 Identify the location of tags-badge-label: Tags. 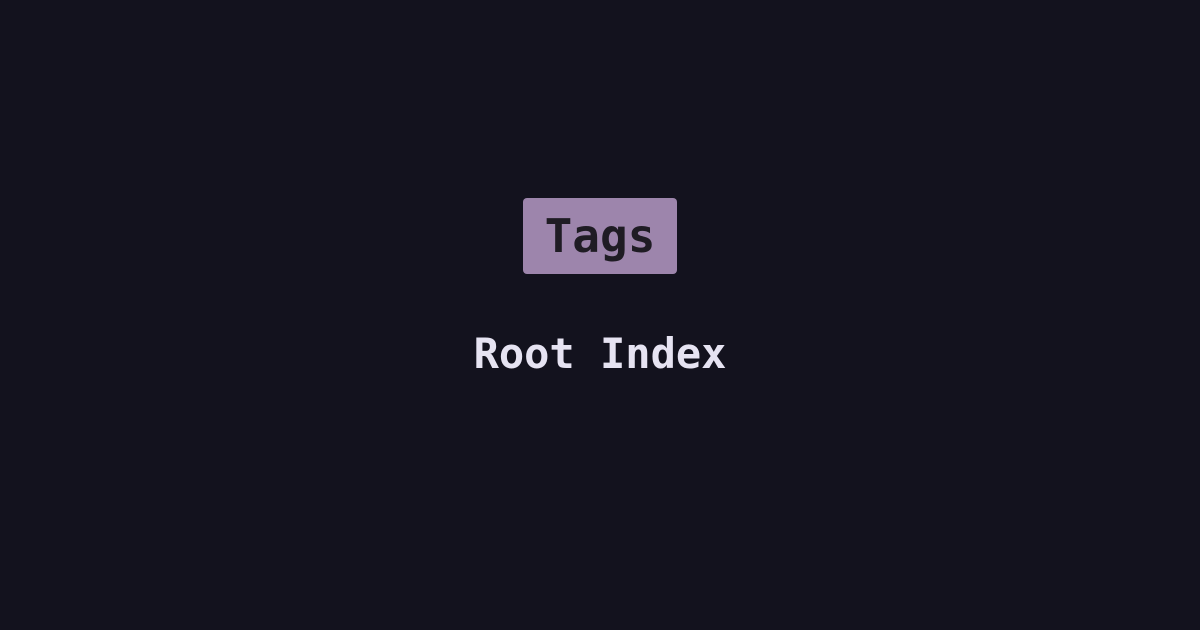
(600, 236).